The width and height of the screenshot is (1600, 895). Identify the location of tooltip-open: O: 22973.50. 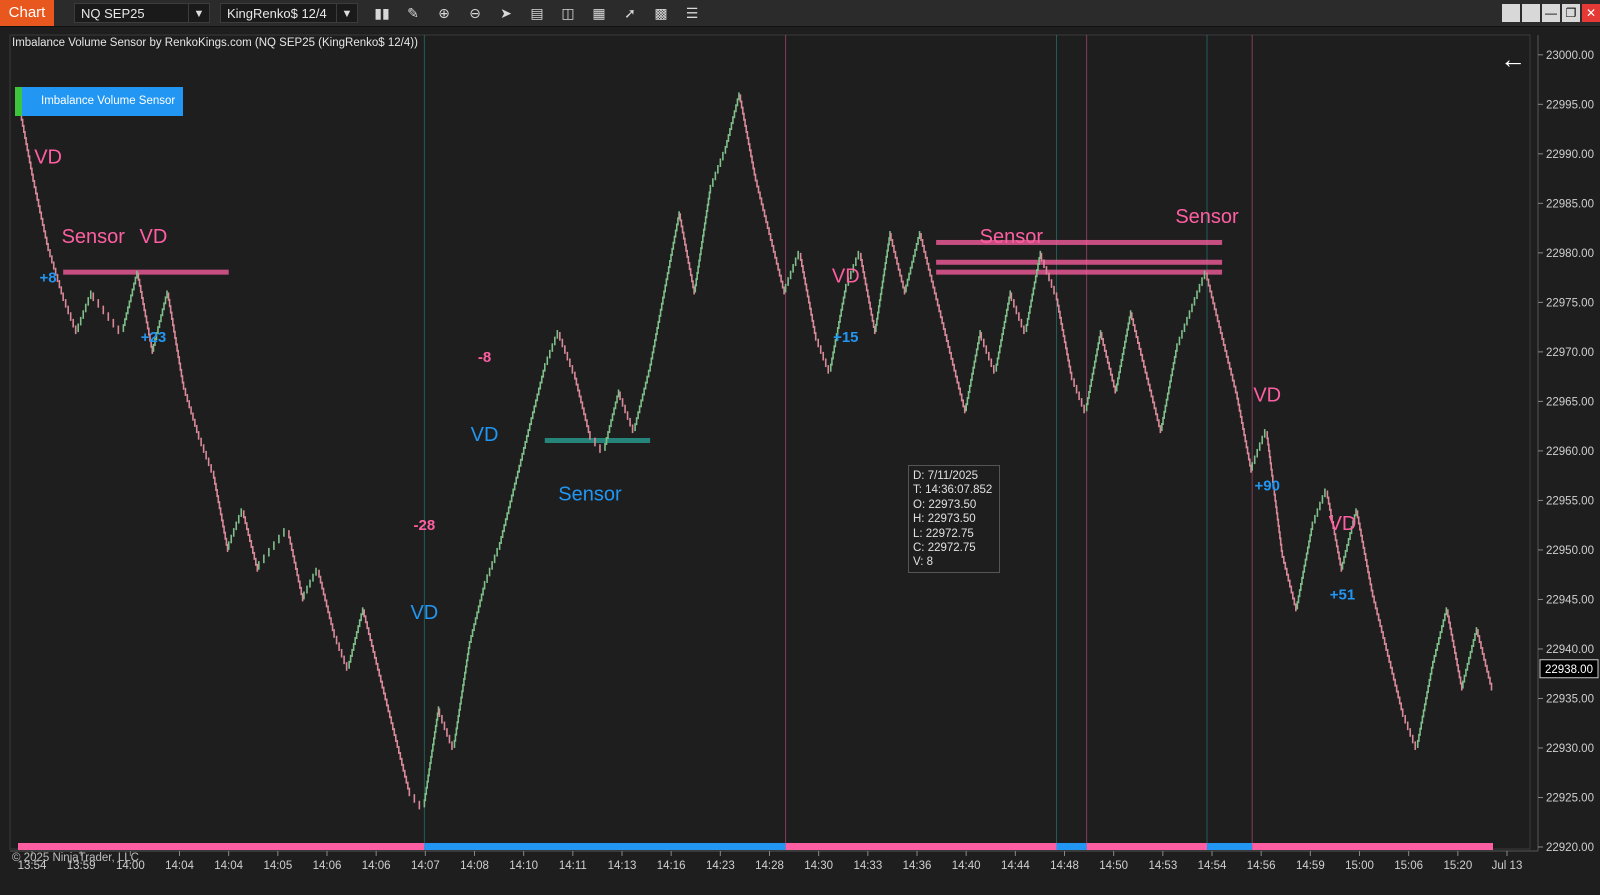
(945, 504).